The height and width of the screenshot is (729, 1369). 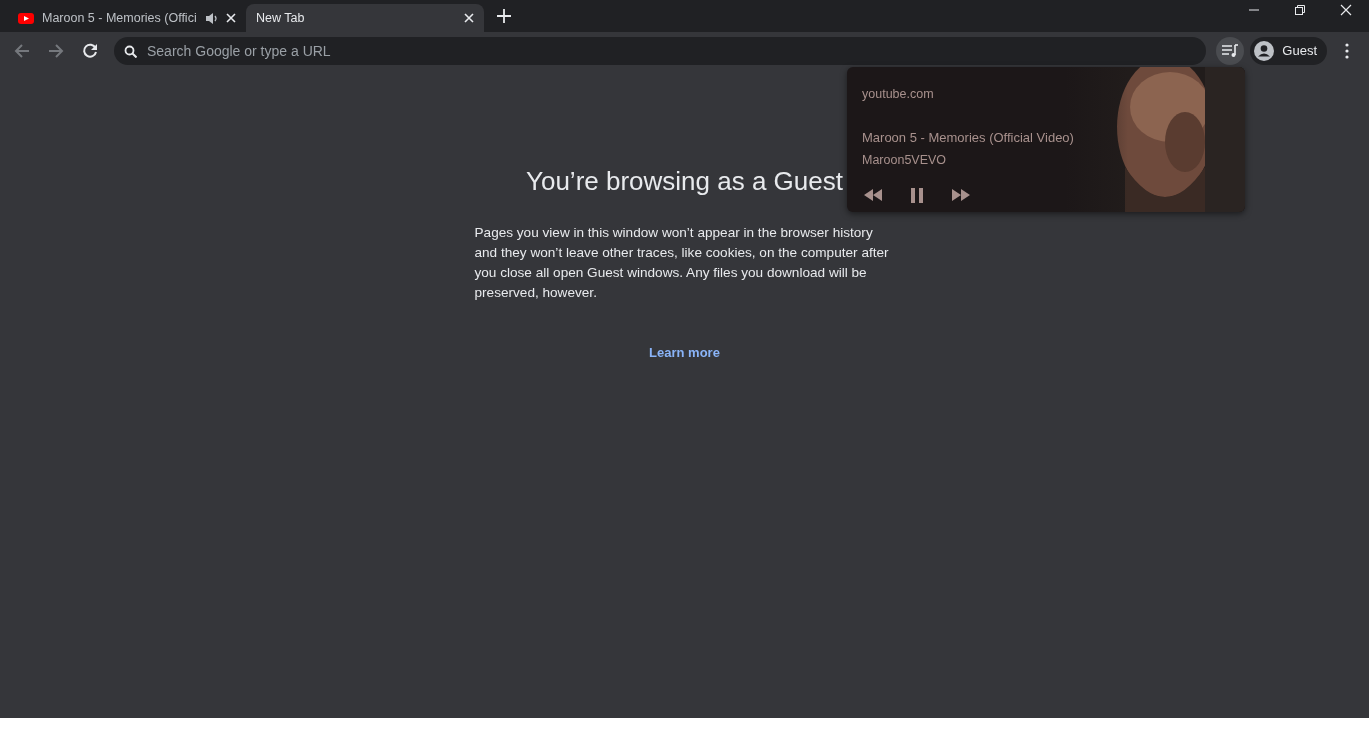 I want to click on address-field: Search Google or type a URL, so click(x=671, y=51).